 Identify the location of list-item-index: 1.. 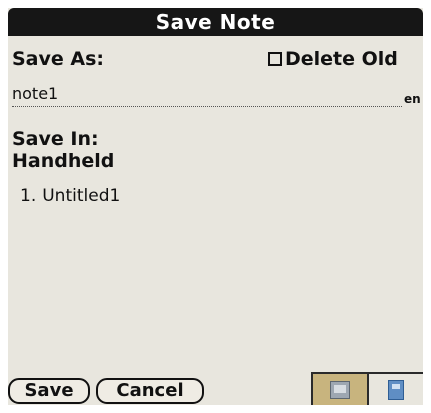
(28, 196).